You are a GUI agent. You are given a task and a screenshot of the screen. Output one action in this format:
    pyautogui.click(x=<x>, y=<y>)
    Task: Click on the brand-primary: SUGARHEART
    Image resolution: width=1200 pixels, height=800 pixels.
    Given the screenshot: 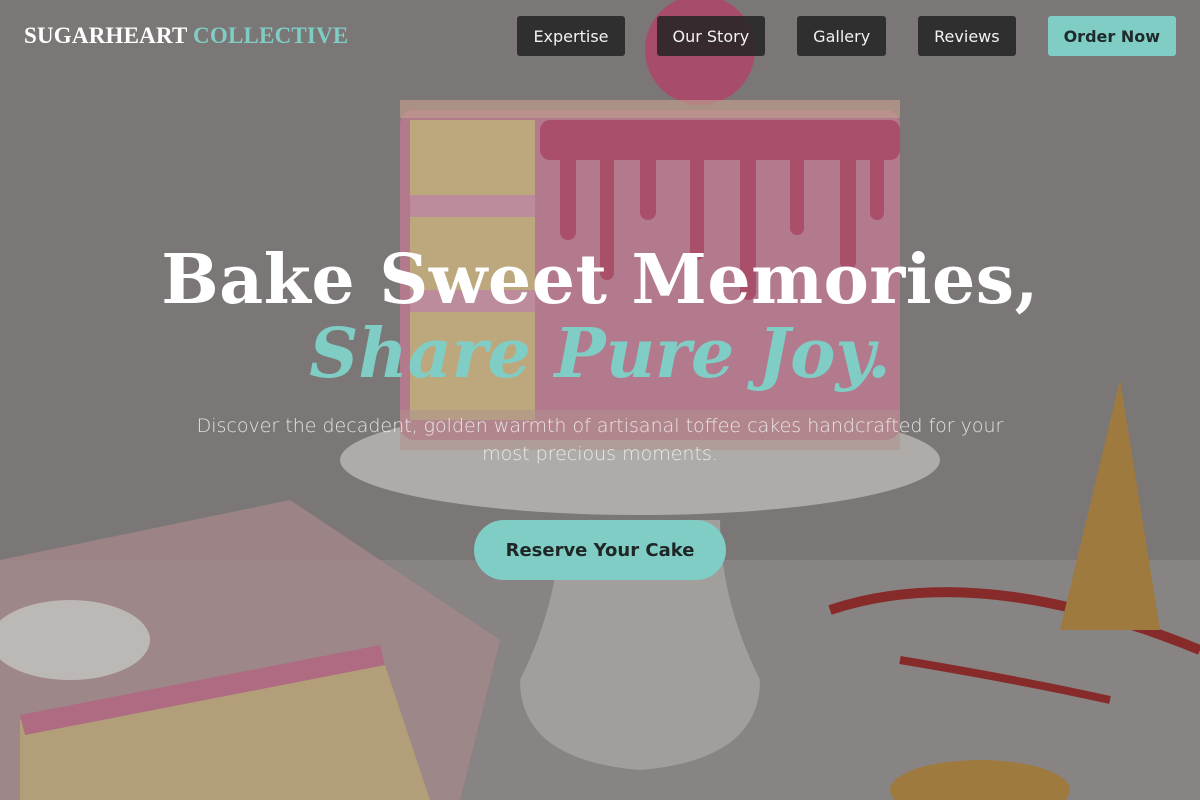 What is the action you would take?
    pyautogui.click(x=106, y=35)
    